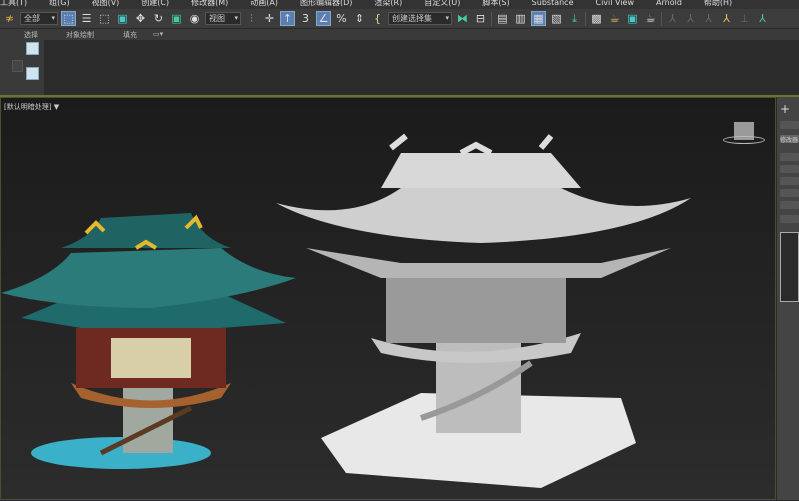 The image size is (799, 501). Describe the element at coordinates (495, 4) in the screenshot. I see `menu-scripting: 脚本(S)` at that location.